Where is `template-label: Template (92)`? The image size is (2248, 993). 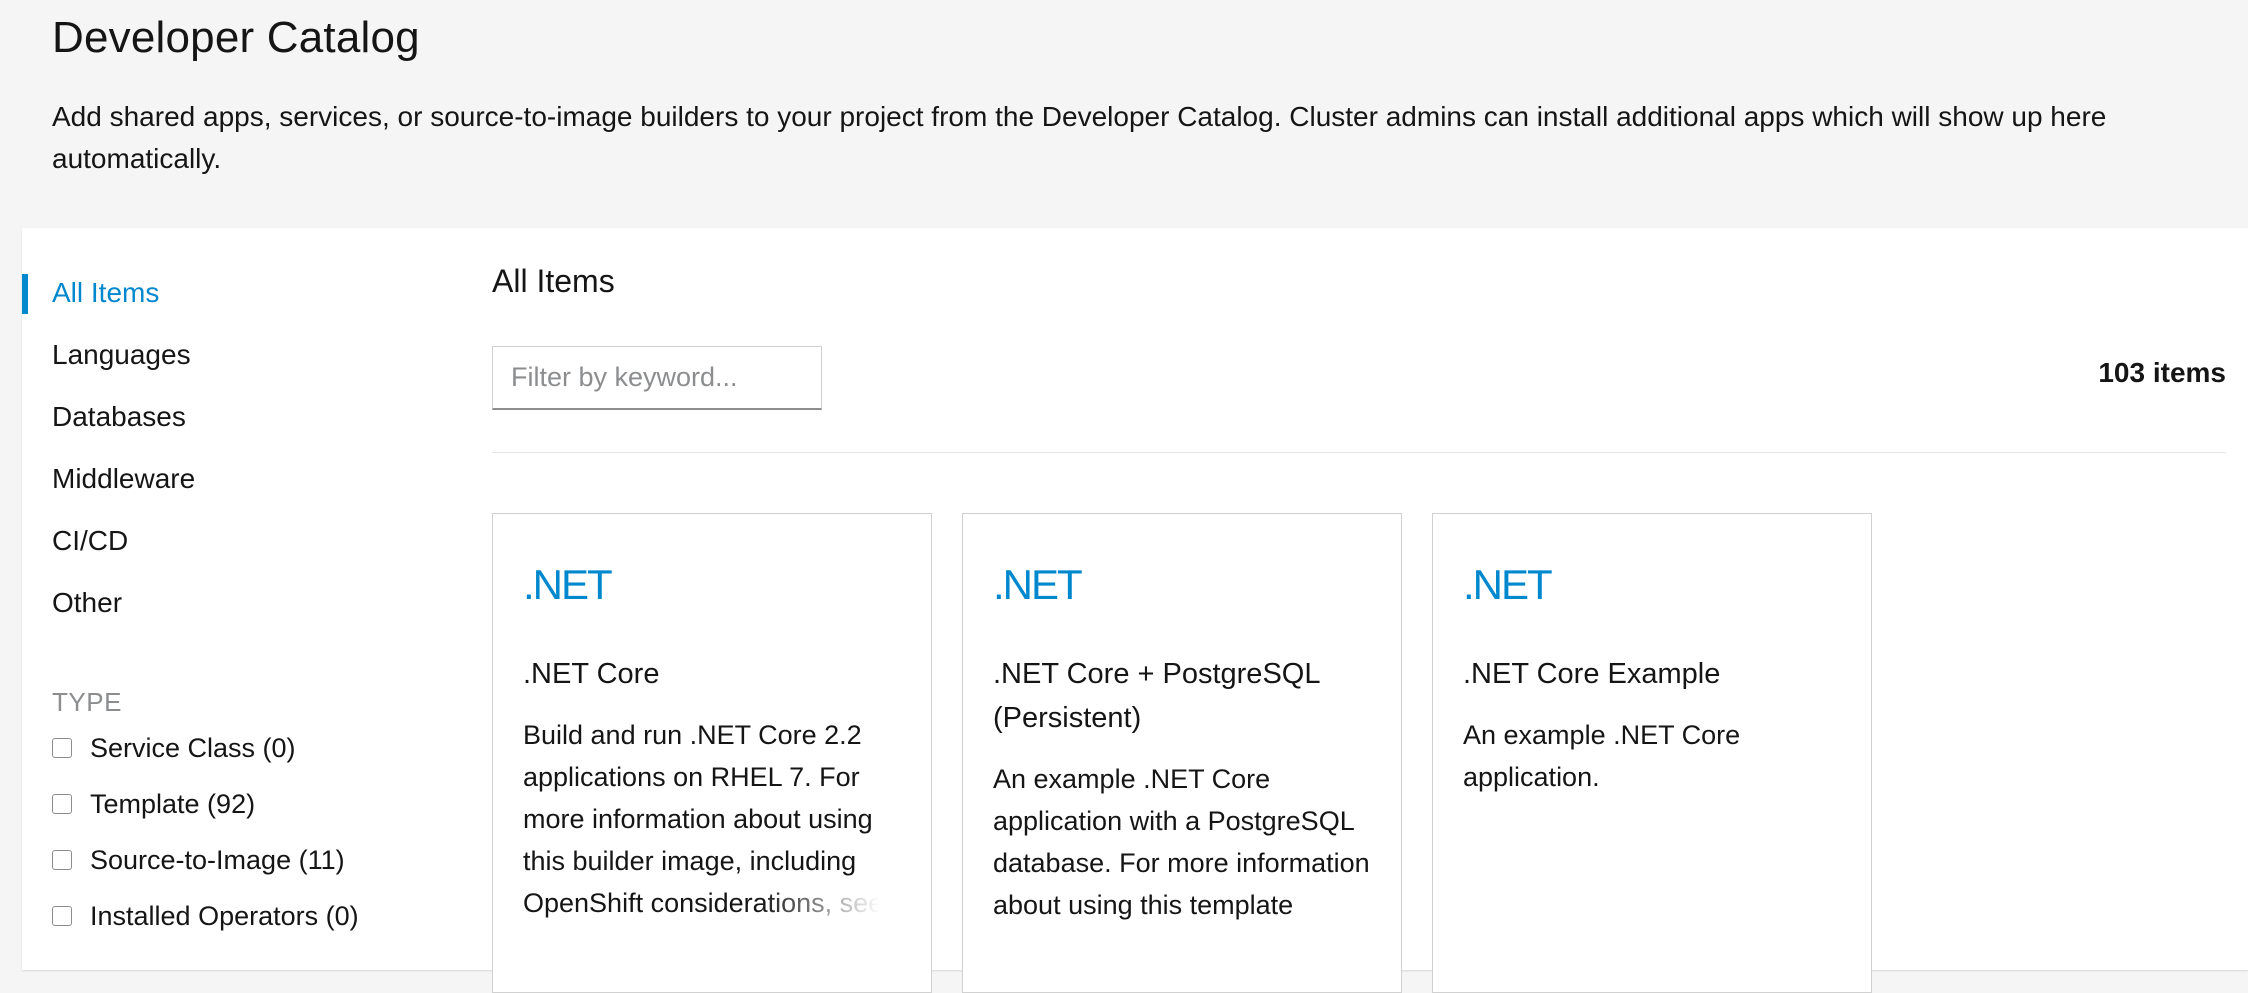 template-label: Template (92) is located at coordinates (173, 803).